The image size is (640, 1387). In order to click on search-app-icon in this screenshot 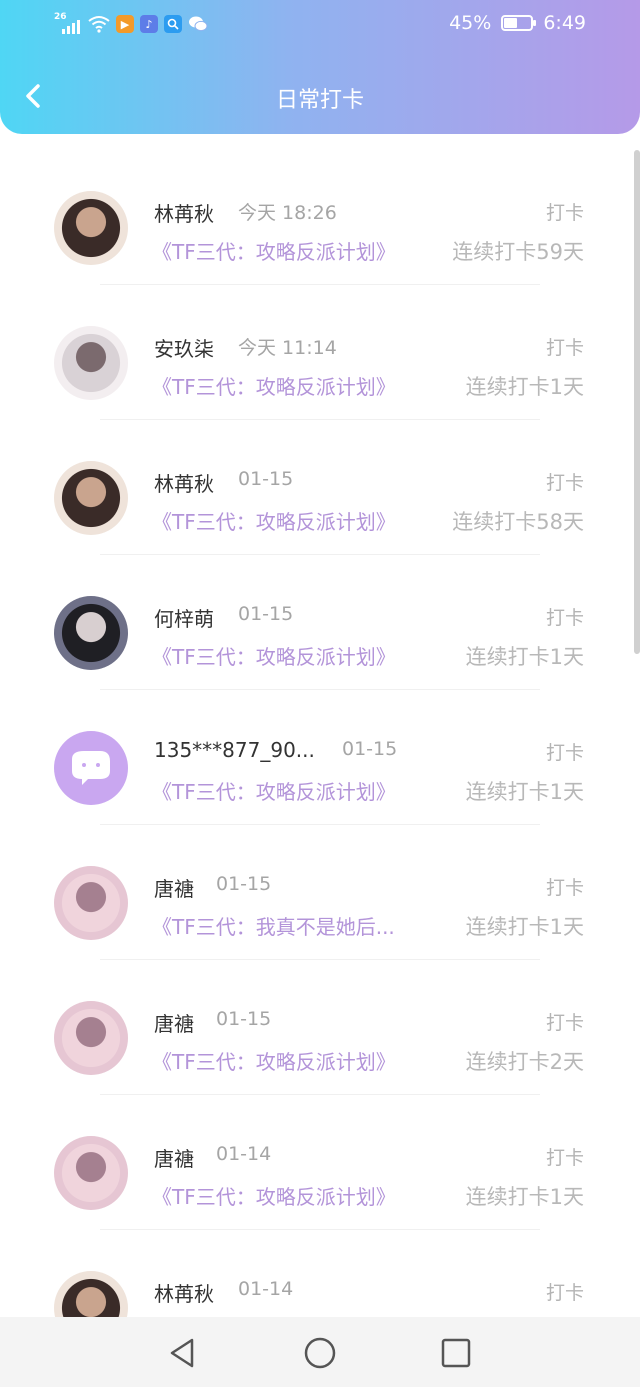, I will do `click(173, 24)`.